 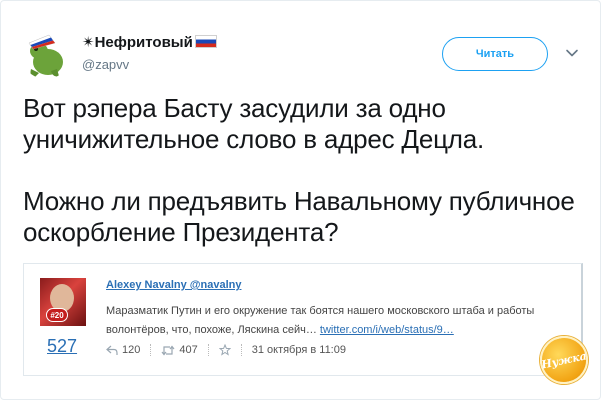 What do you see at coordinates (57, 315) in the screenshot?
I see `embedded-avatar-badge: #20` at bounding box center [57, 315].